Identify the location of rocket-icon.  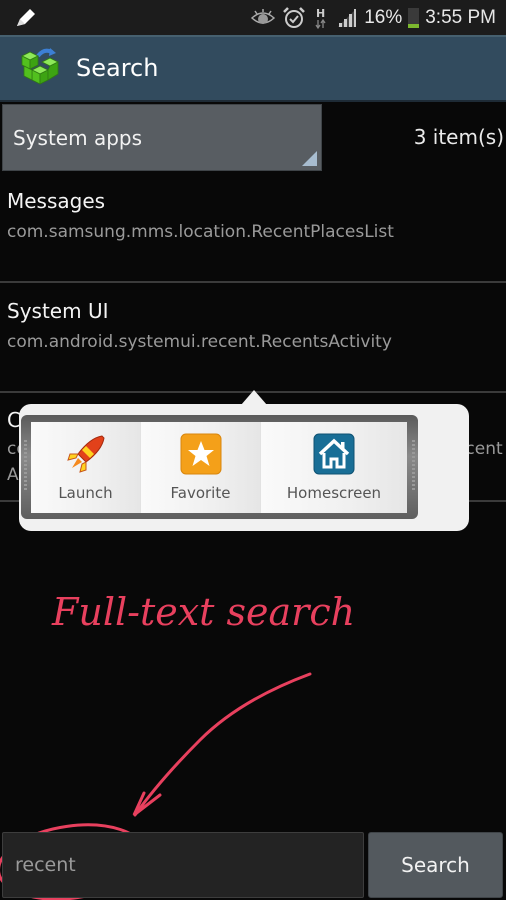
(86, 454).